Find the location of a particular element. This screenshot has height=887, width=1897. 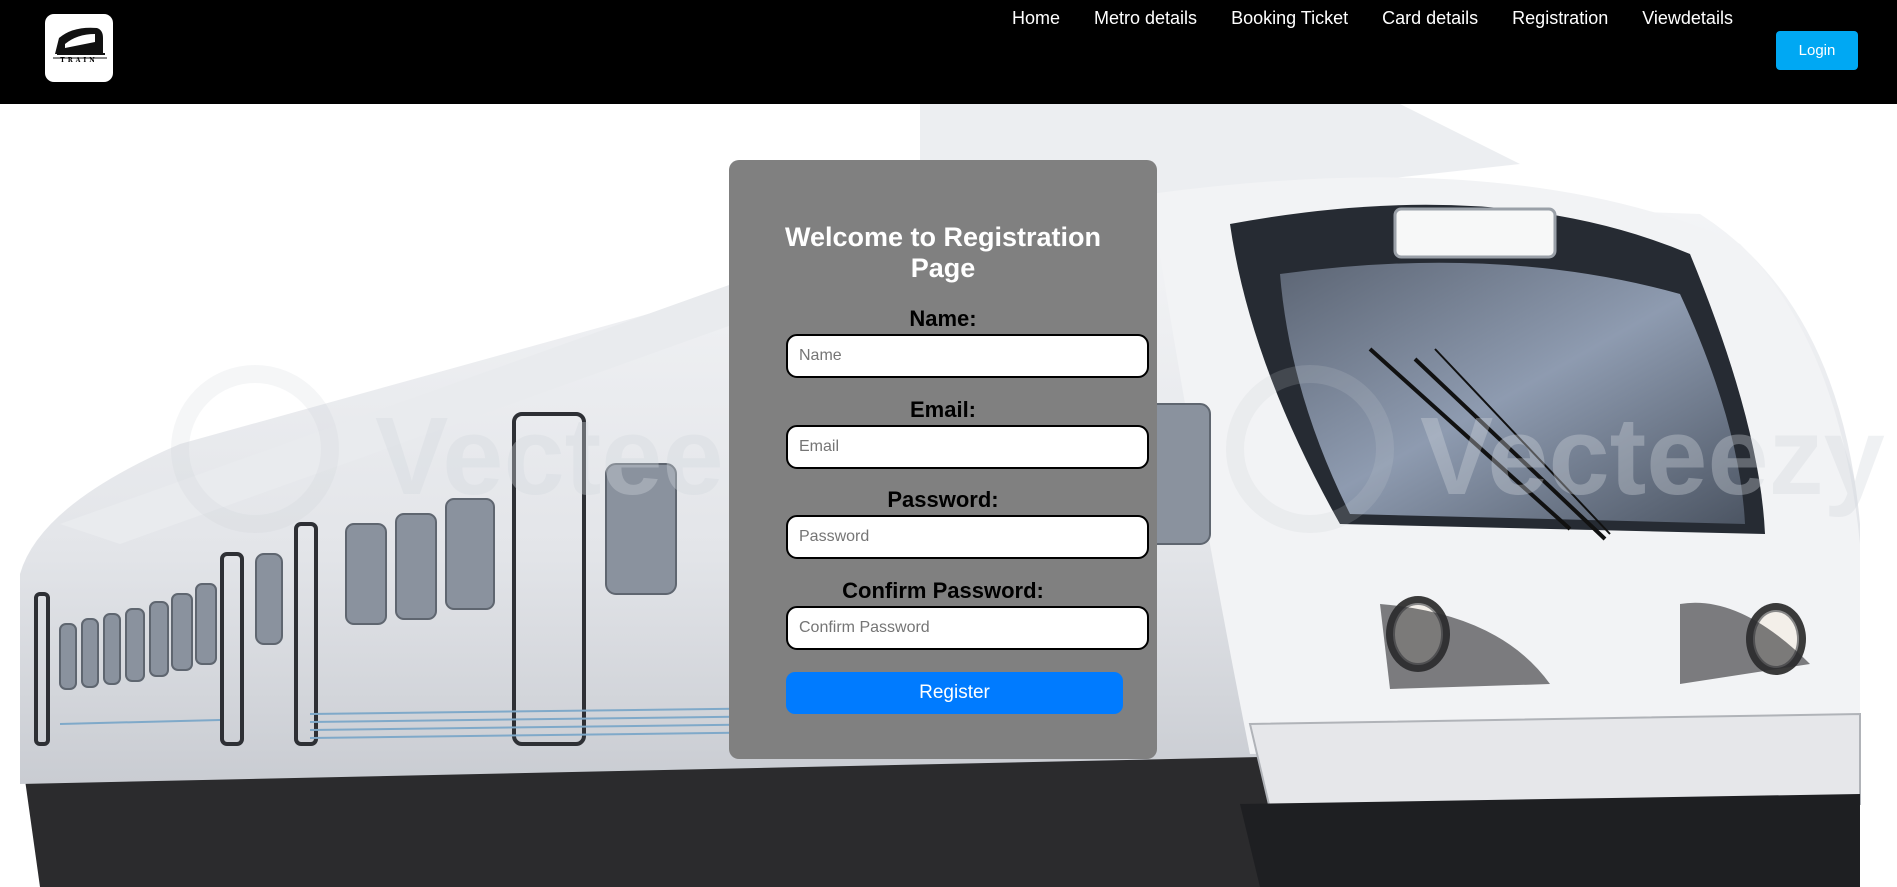

nav-home: Home is located at coordinates (1036, 18).